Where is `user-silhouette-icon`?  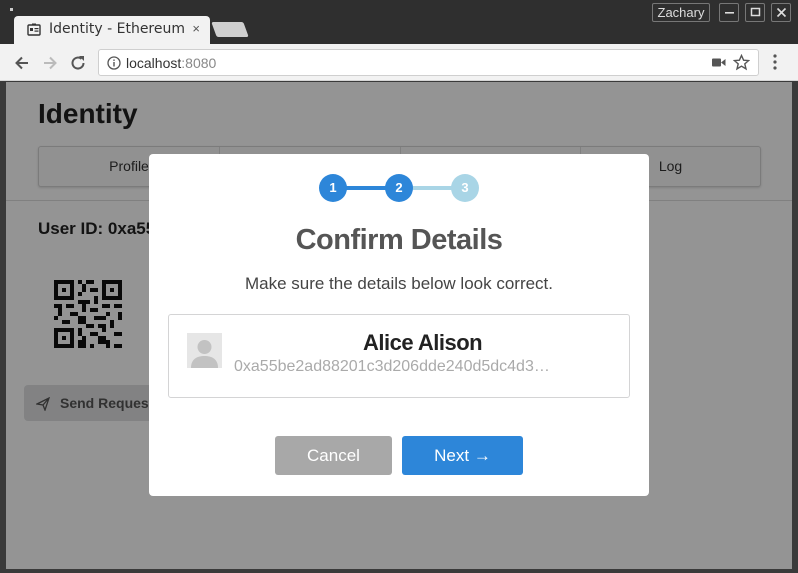
user-silhouette-icon is located at coordinates (204, 350).